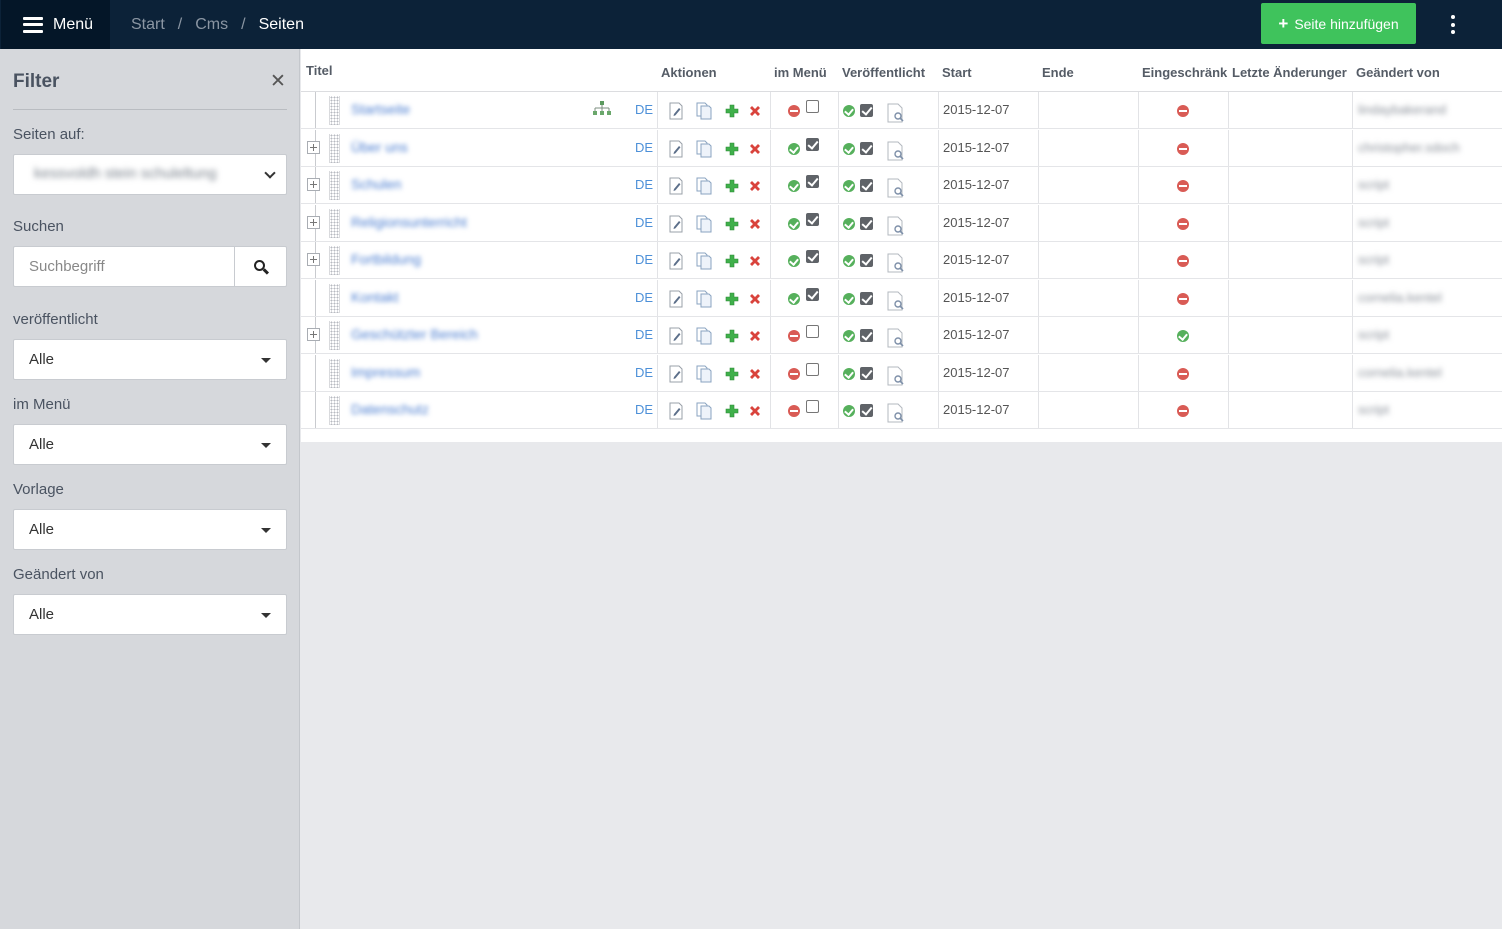 The width and height of the screenshot is (1502, 929). I want to click on close-icon: ✕, so click(278, 81).